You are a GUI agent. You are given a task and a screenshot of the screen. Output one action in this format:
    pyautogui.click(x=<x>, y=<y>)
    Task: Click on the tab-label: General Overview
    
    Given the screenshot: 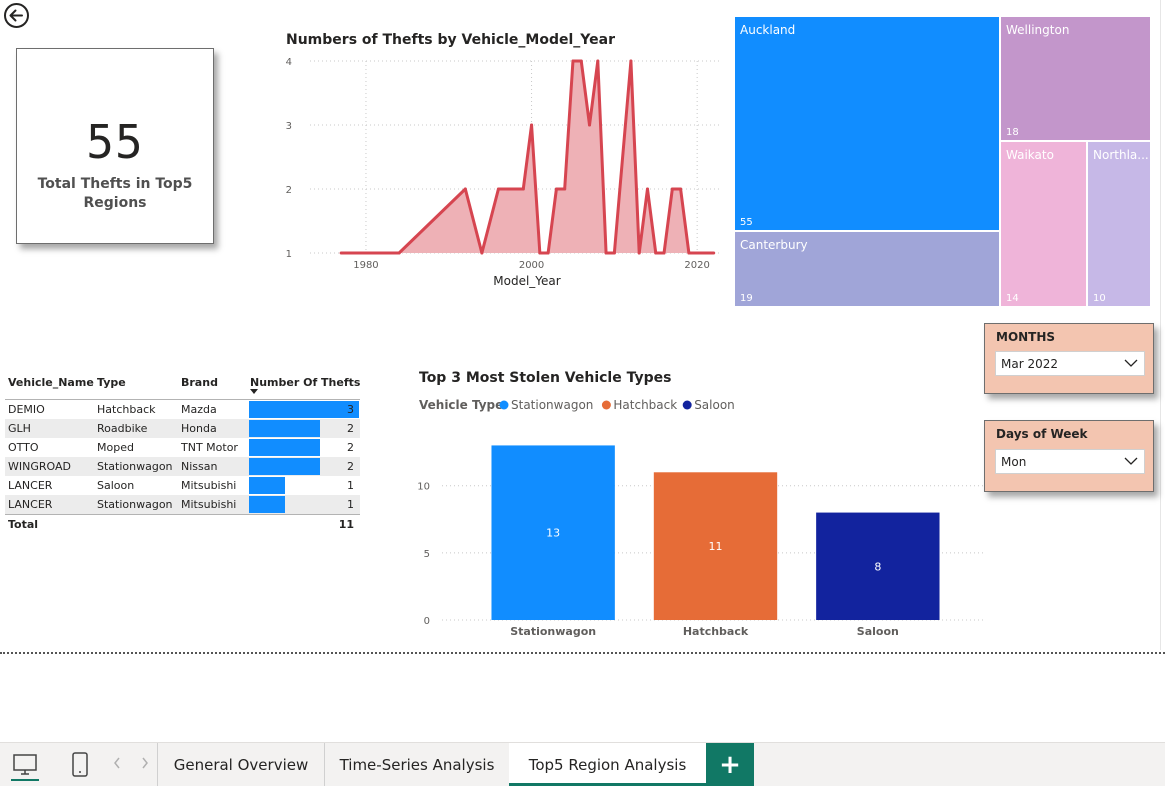 What is the action you would take?
    pyautogui.click(x=241, y=765)
    